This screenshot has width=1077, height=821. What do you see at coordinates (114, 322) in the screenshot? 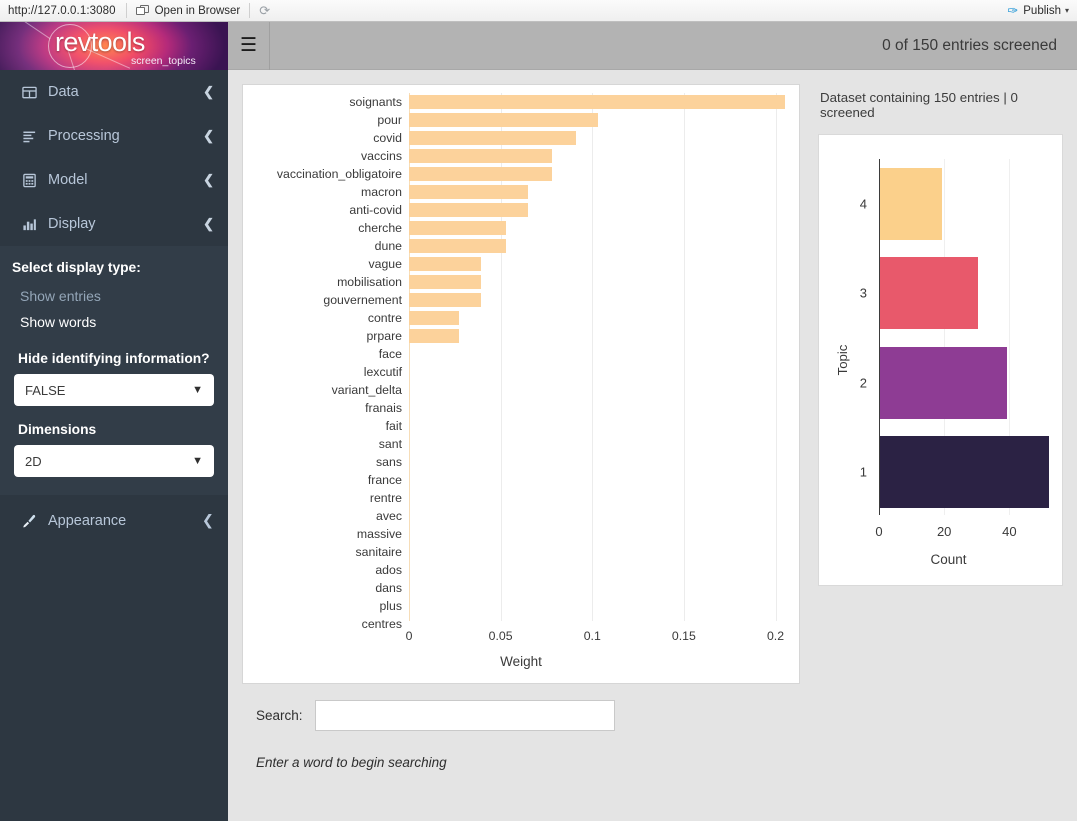
I see `option-show-words: Show words` at bounding box center [114, 322].